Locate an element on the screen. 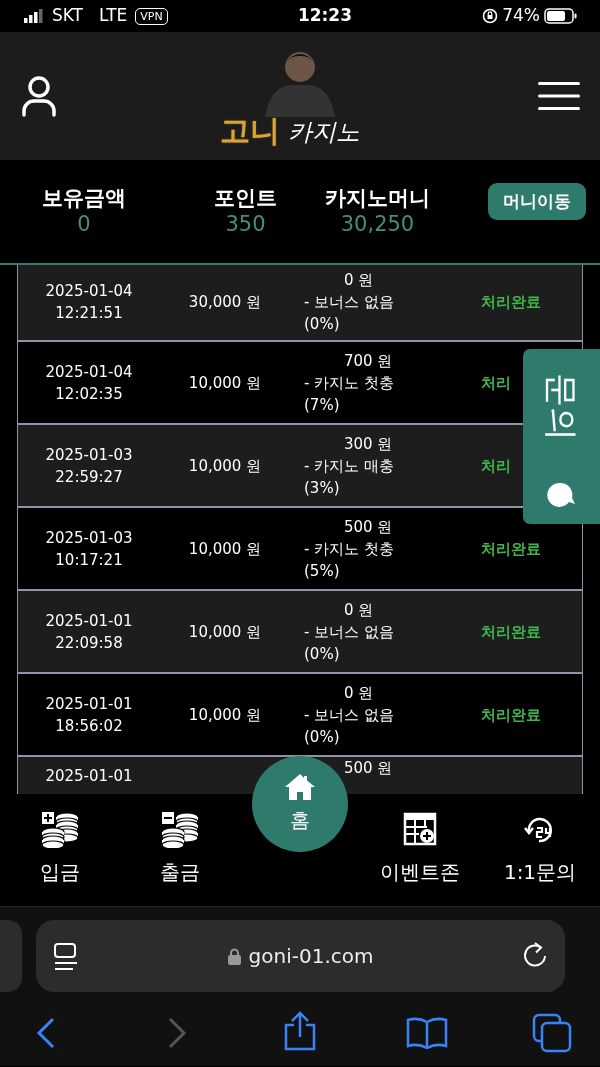 This screenshot has height=1067, width=600. nav-item: 입금 is located at coordinates (60, 850).